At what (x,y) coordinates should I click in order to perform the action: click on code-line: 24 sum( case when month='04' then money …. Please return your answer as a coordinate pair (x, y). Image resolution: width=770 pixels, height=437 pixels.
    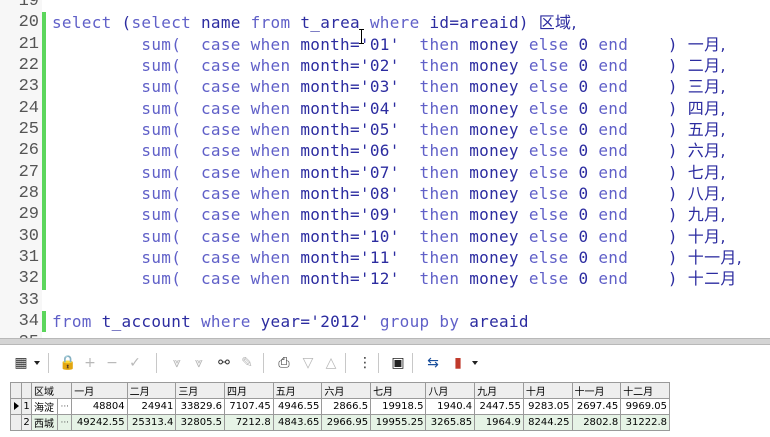
    Looking at the image, I should click on (385, 108).